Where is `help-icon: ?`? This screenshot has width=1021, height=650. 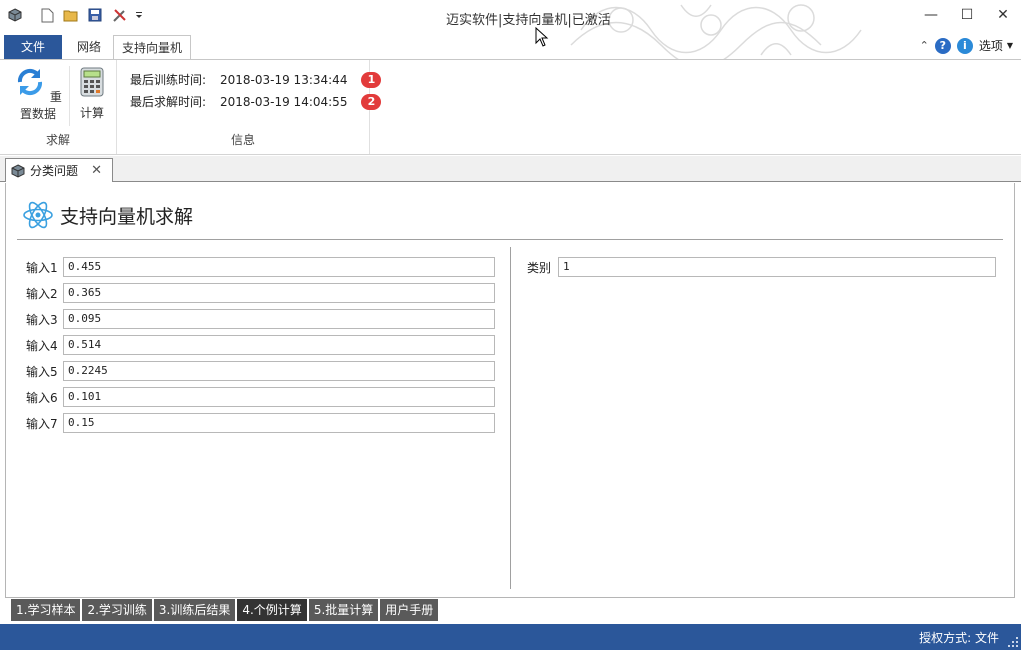
help-icon: ? is located at coordinates (942, 45).